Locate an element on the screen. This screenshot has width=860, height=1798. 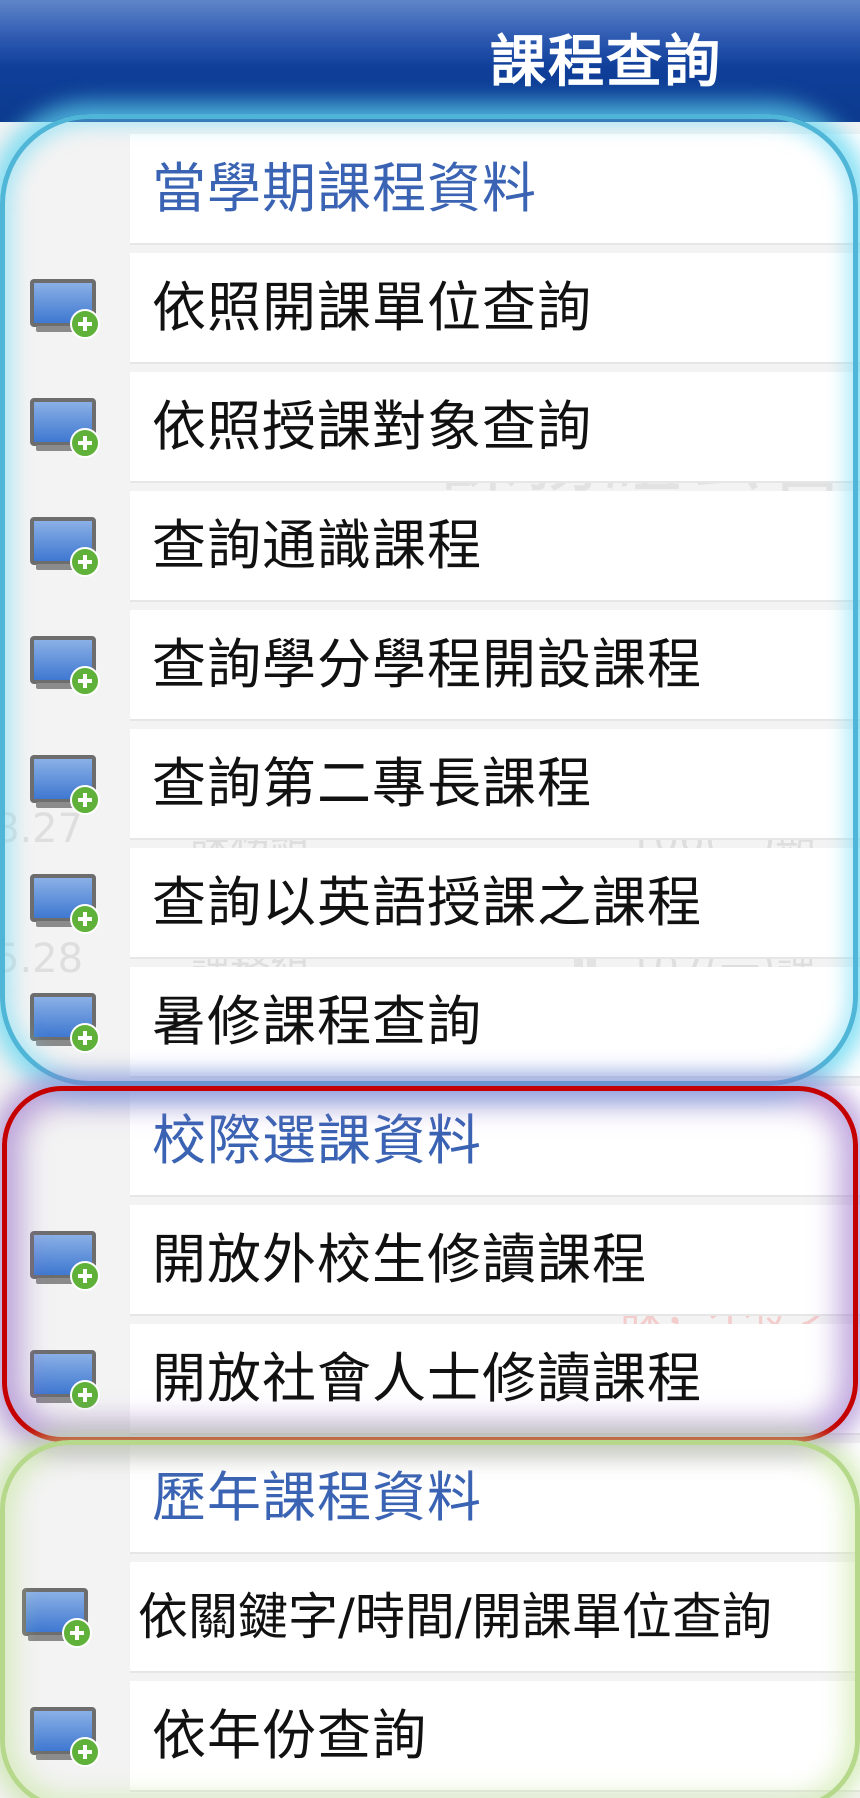
menu-item-label: 依照開課單位查詢 is located at coordinates (372, 308).